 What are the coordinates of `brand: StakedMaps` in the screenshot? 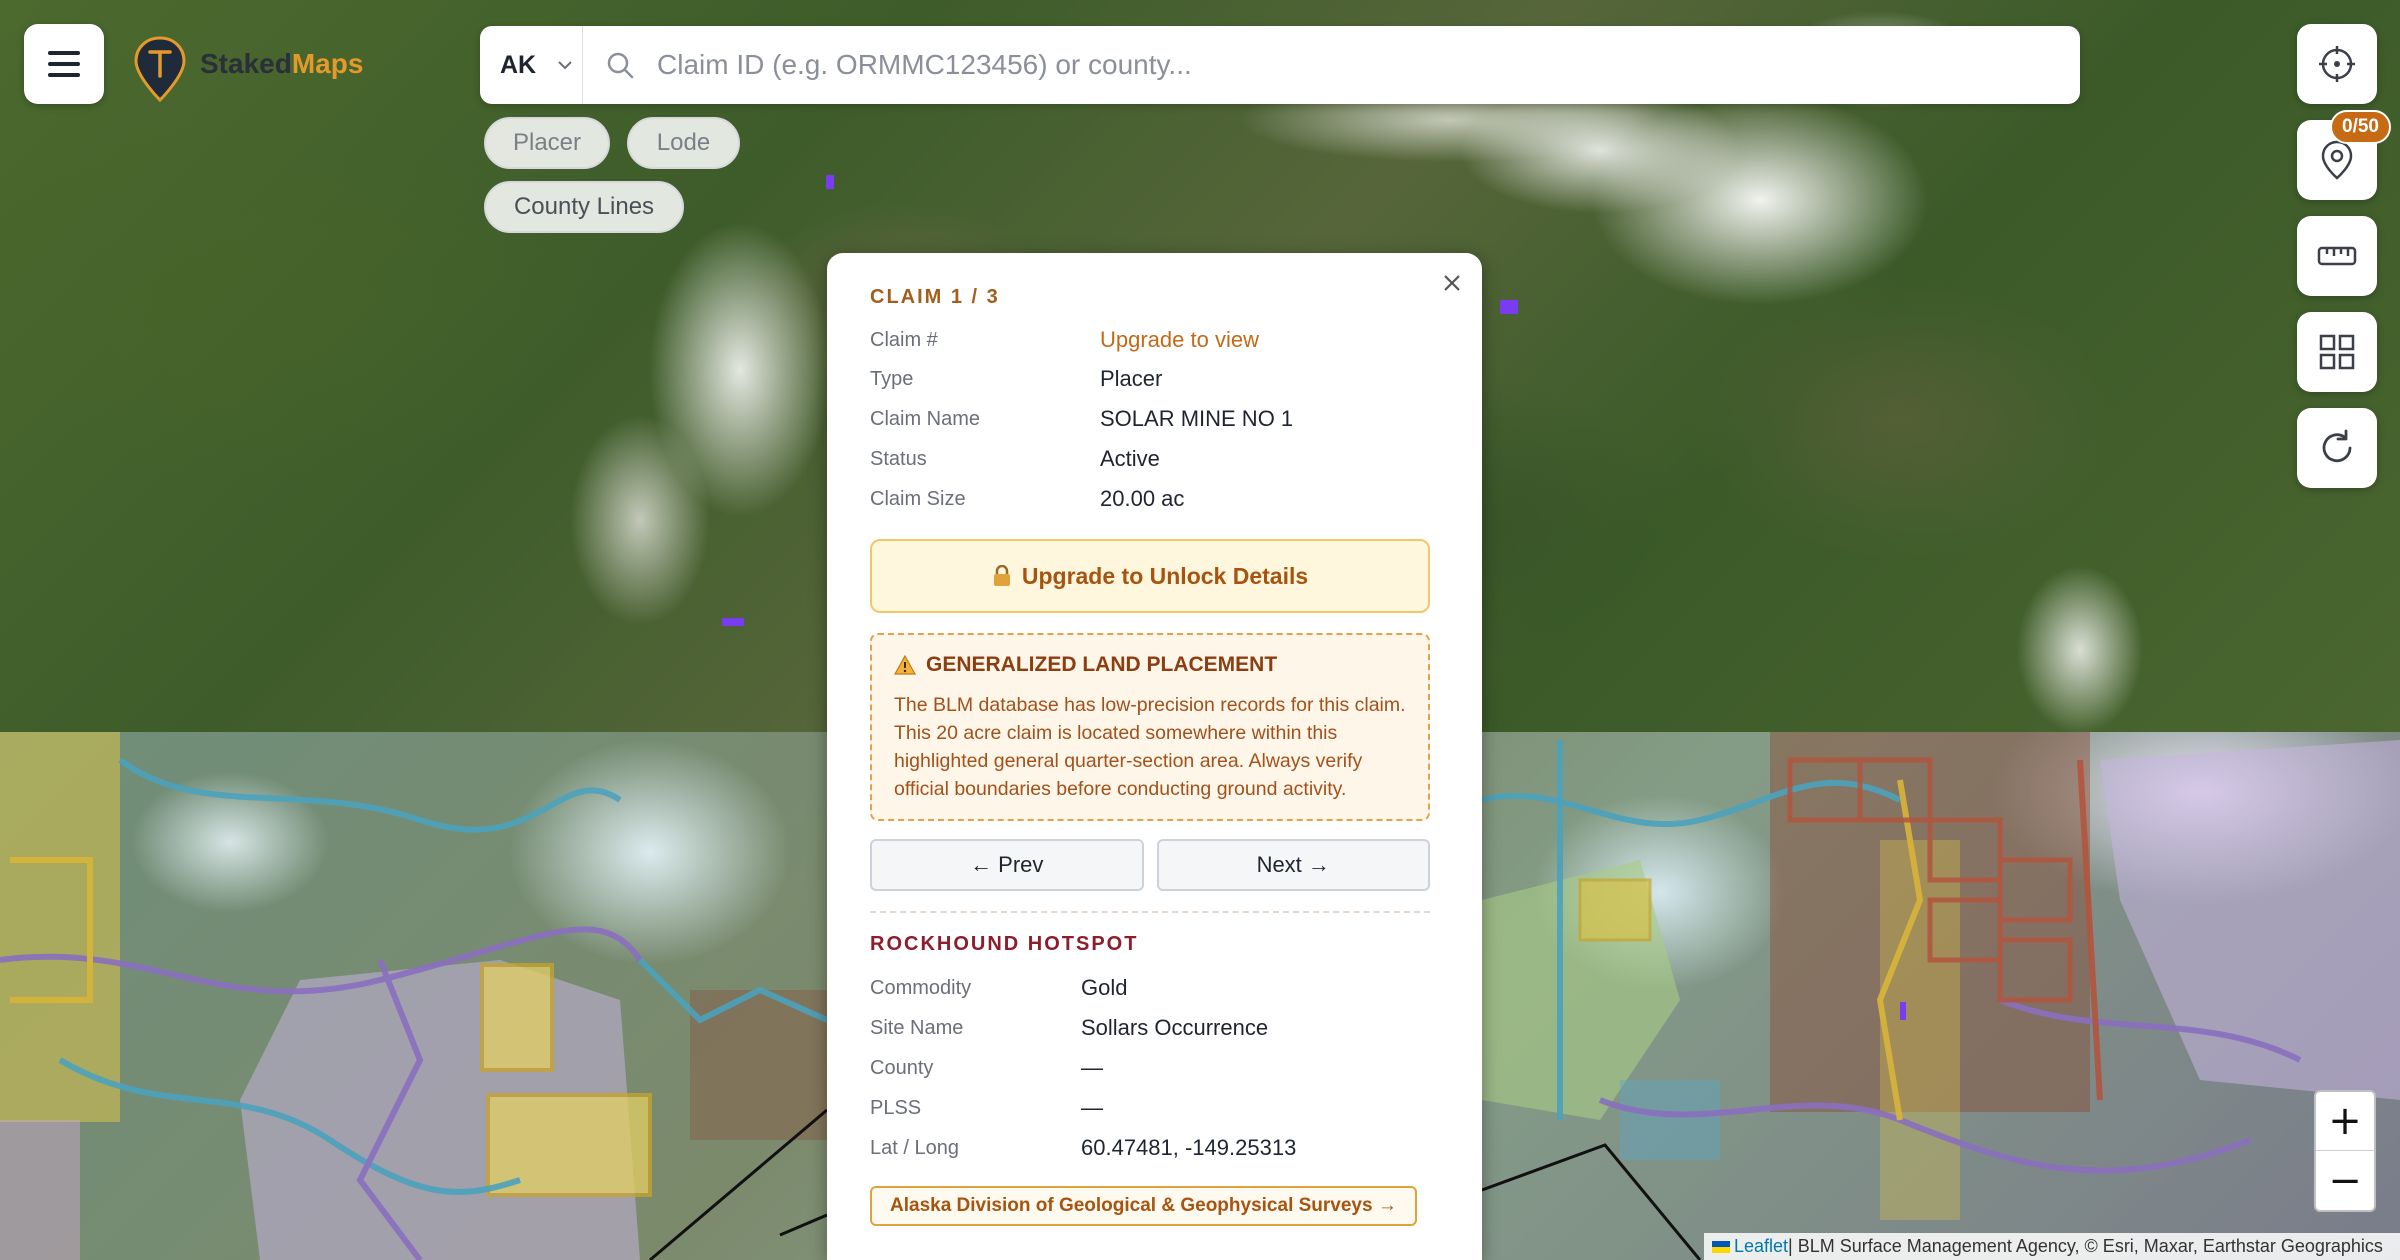 It's located at (246, 69).